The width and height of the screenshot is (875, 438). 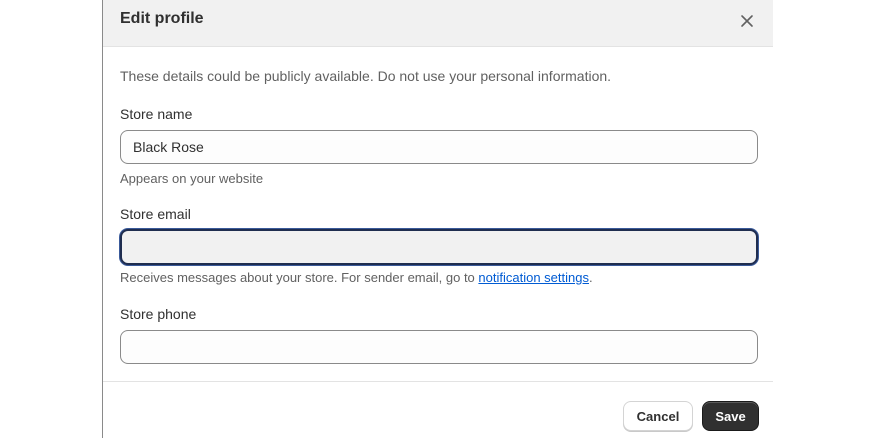 I want to click on store-name-input: Black Rose, so click(x=439, y=147).